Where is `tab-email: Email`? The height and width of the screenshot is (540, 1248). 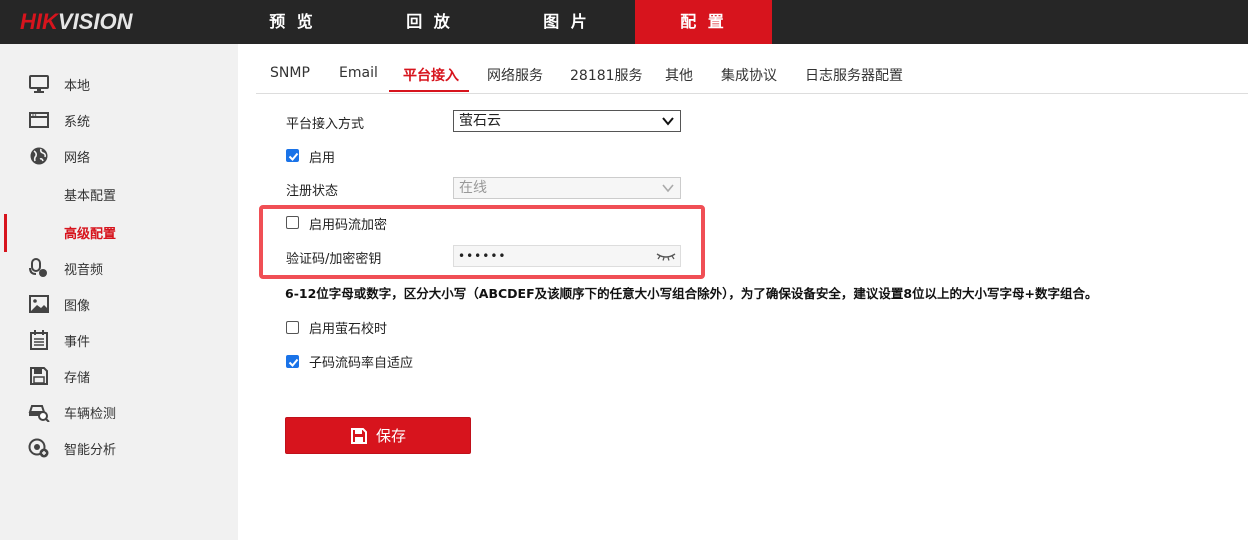 tab-email: Email is located at coordinates (358, 73).